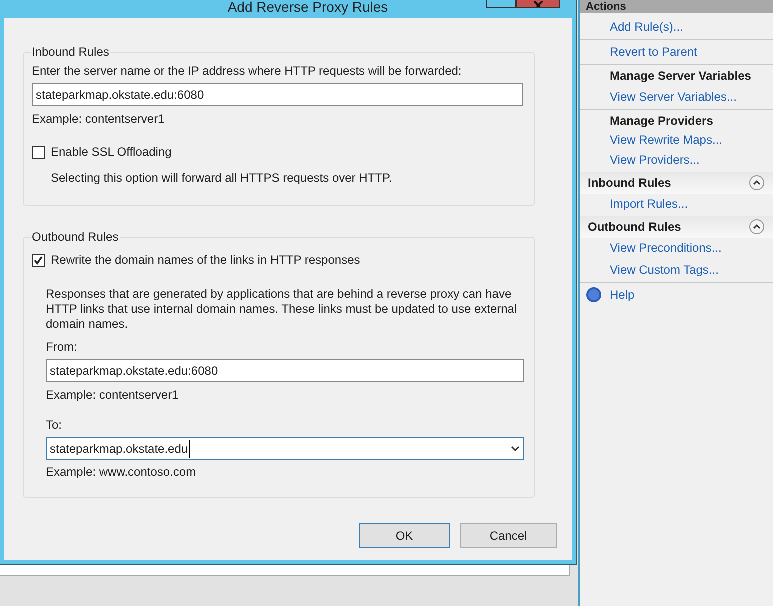  I want to click on to-label: To:, so click(55, 425).